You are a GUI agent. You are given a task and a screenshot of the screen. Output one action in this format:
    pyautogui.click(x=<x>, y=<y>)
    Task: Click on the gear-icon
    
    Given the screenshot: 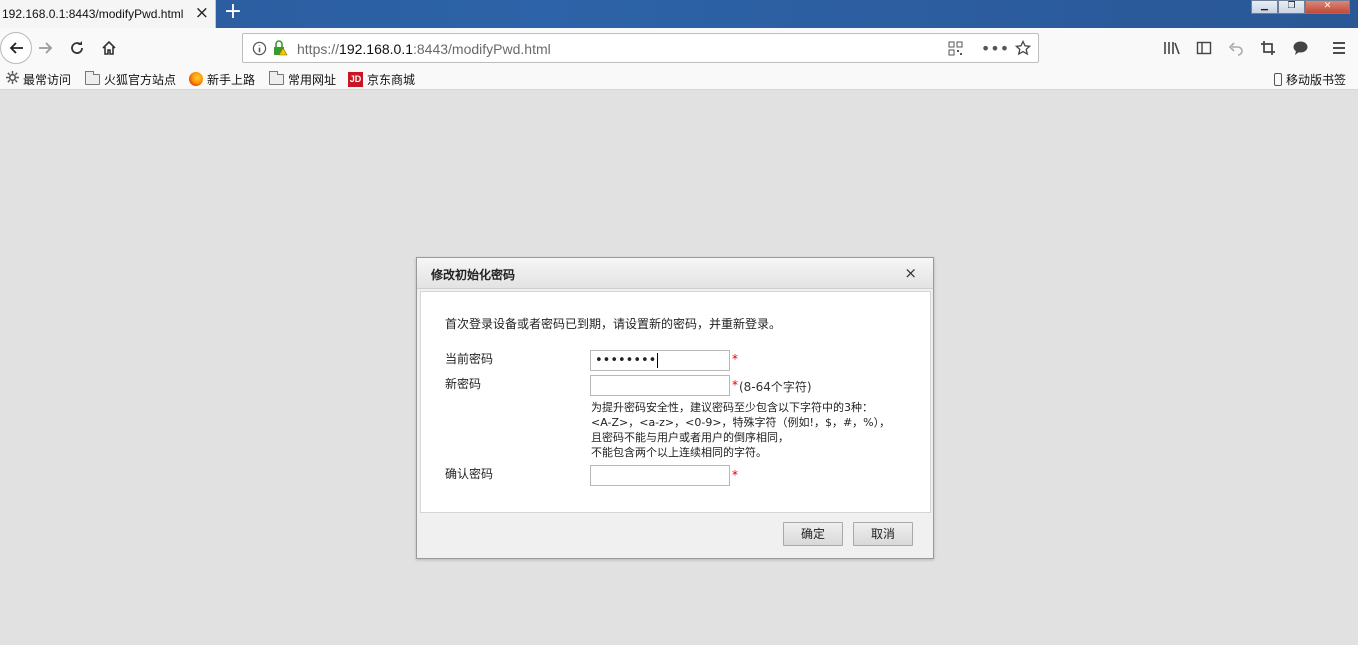 What is the action you would take?
    pyautogui.click(x=12, y=79)
    